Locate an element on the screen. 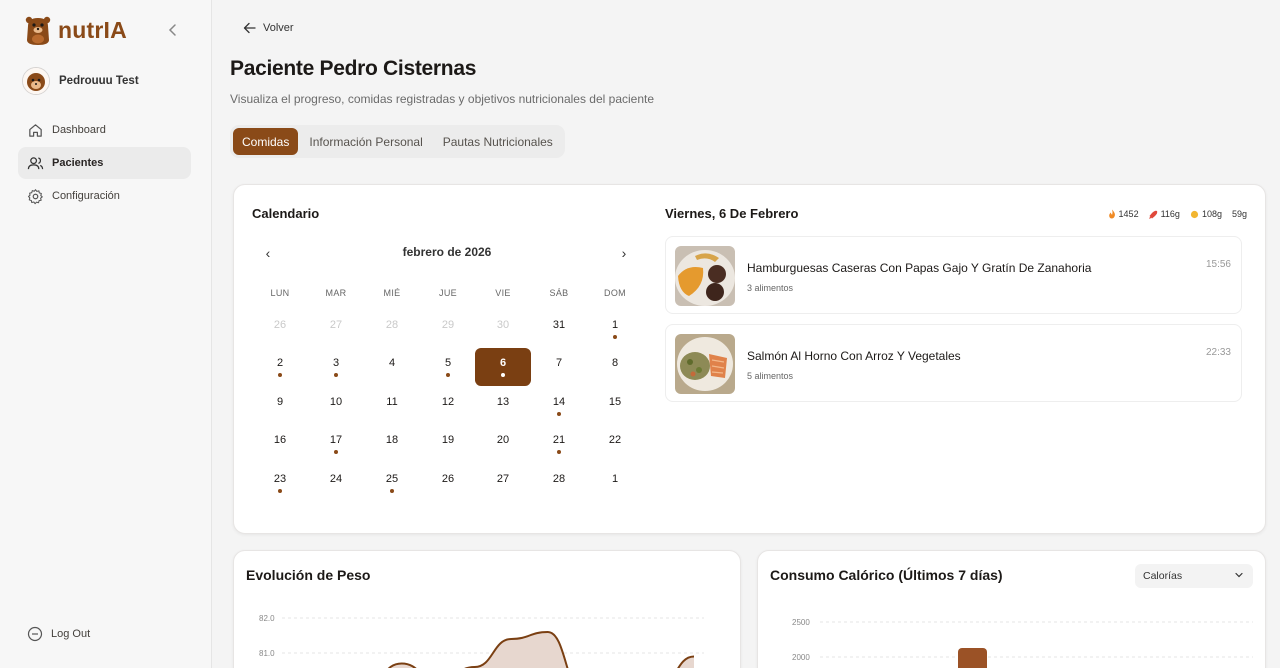  weekday-label: LUN is located at coordinates (280, 293).